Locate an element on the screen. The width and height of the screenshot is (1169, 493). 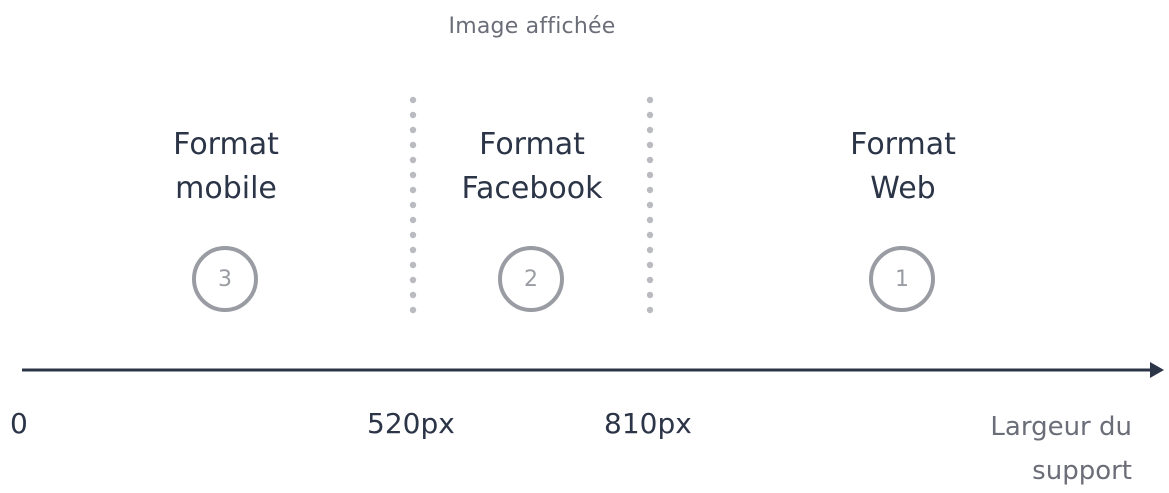
width-axis is located at coordinates (593, 370).